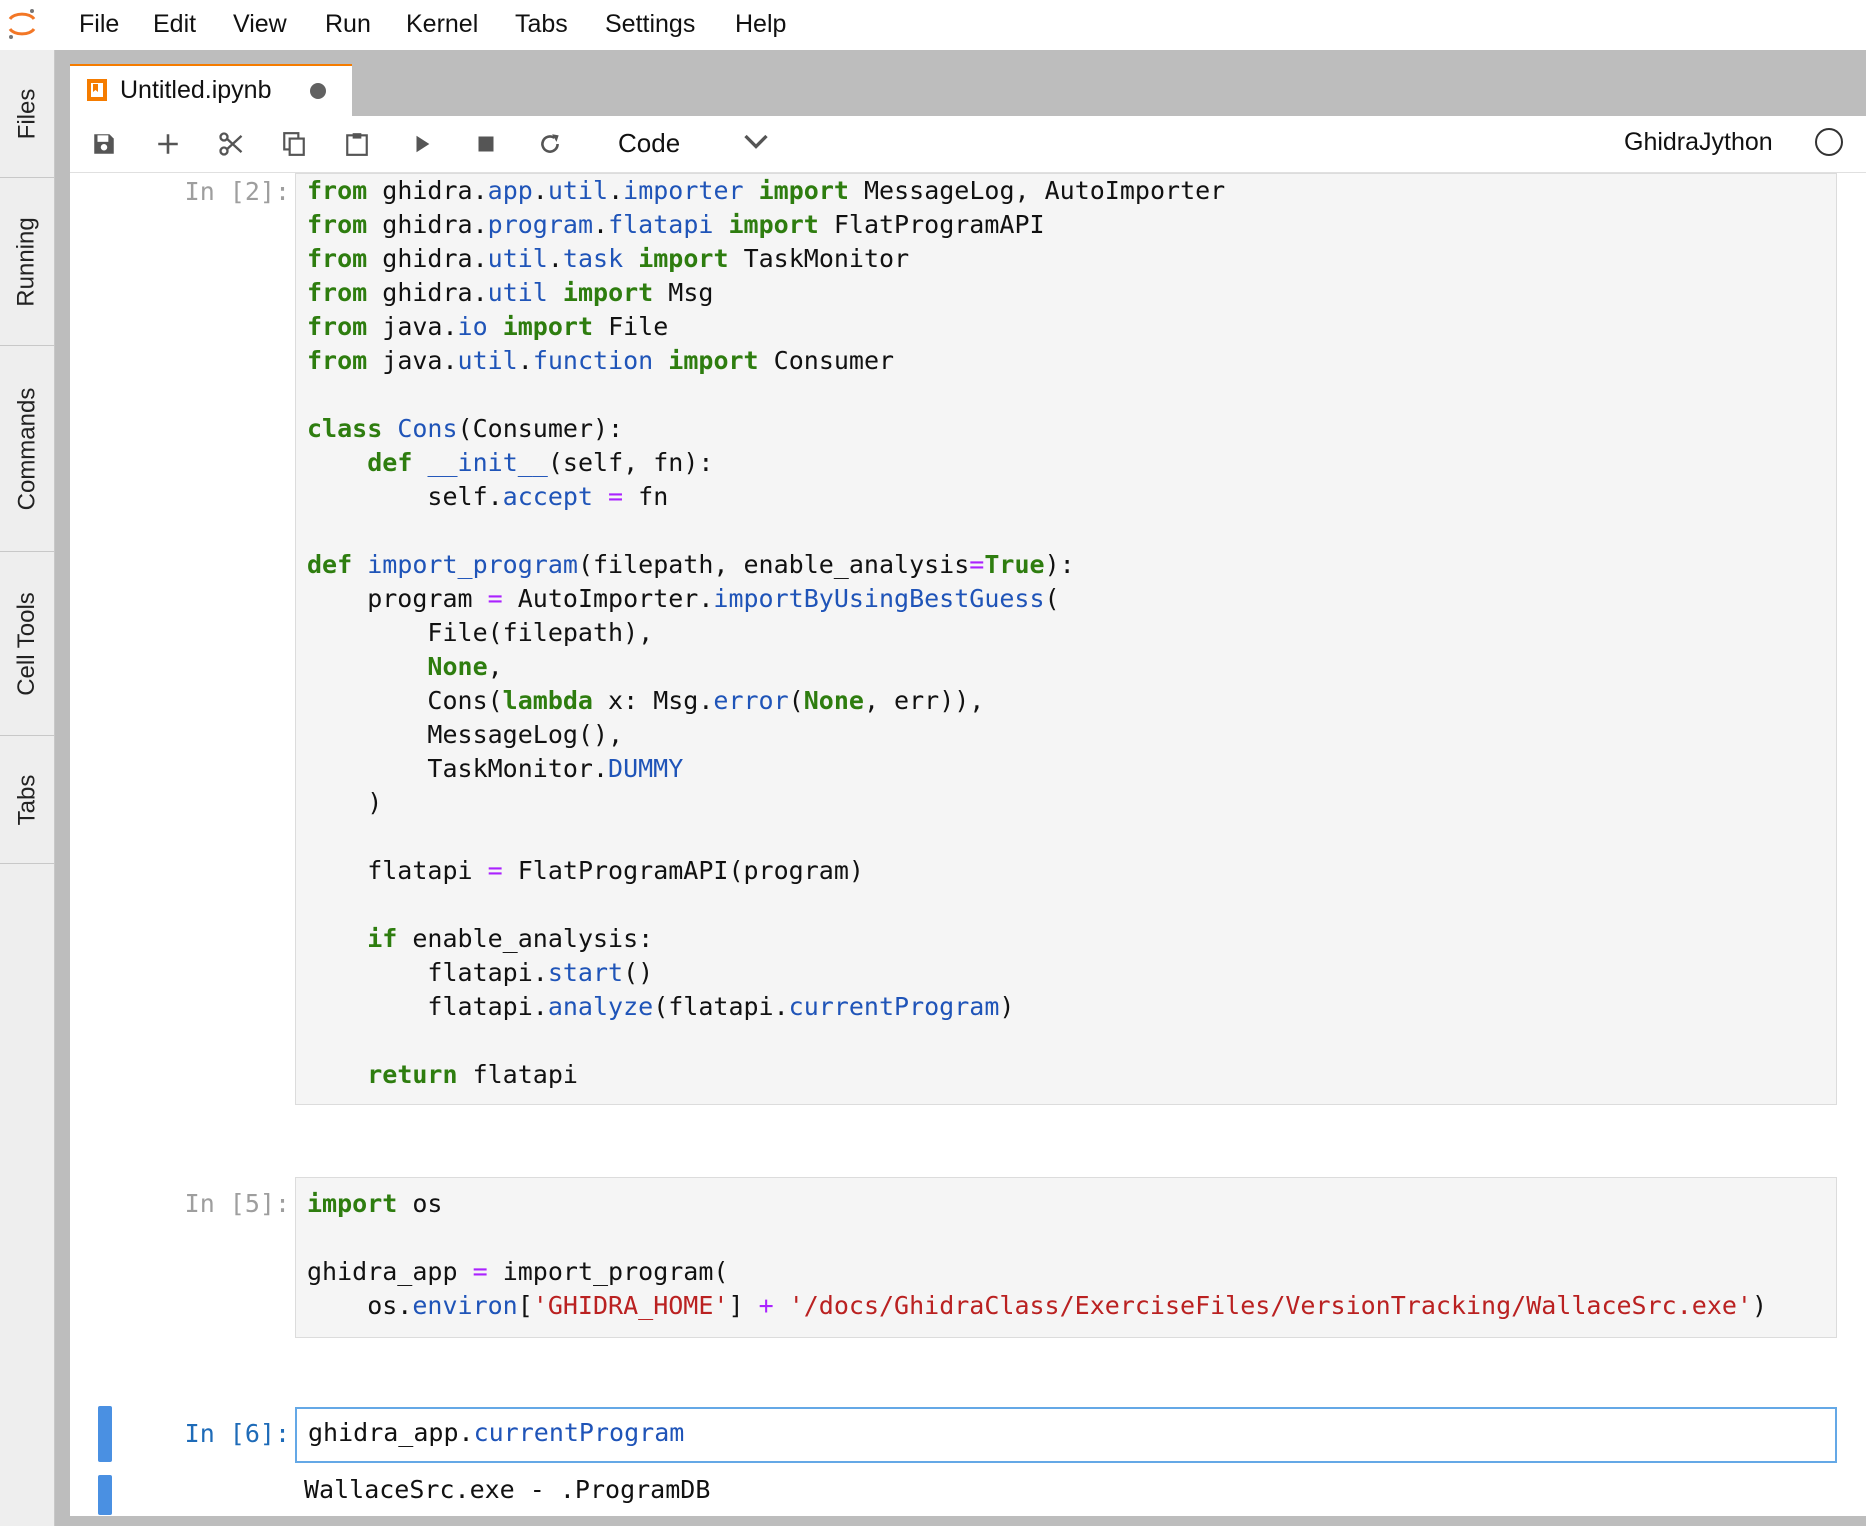  I want to click on chevron-down-icon, so click(756, 142).